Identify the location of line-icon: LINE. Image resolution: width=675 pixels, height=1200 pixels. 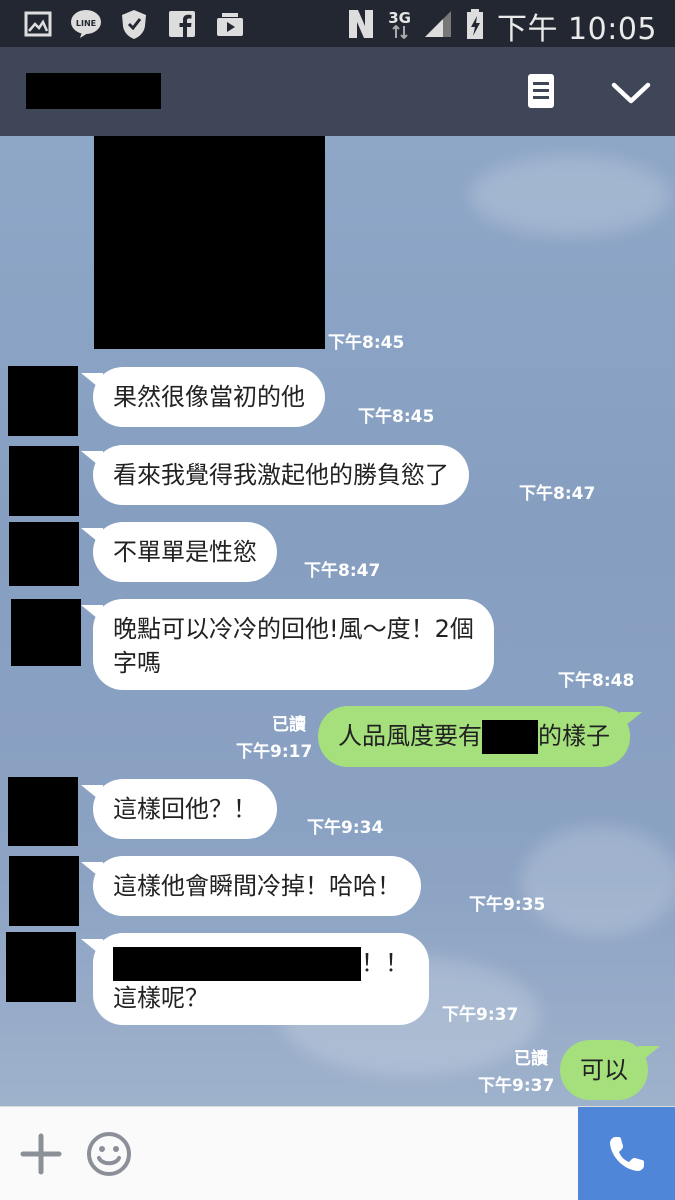
(86, 24).